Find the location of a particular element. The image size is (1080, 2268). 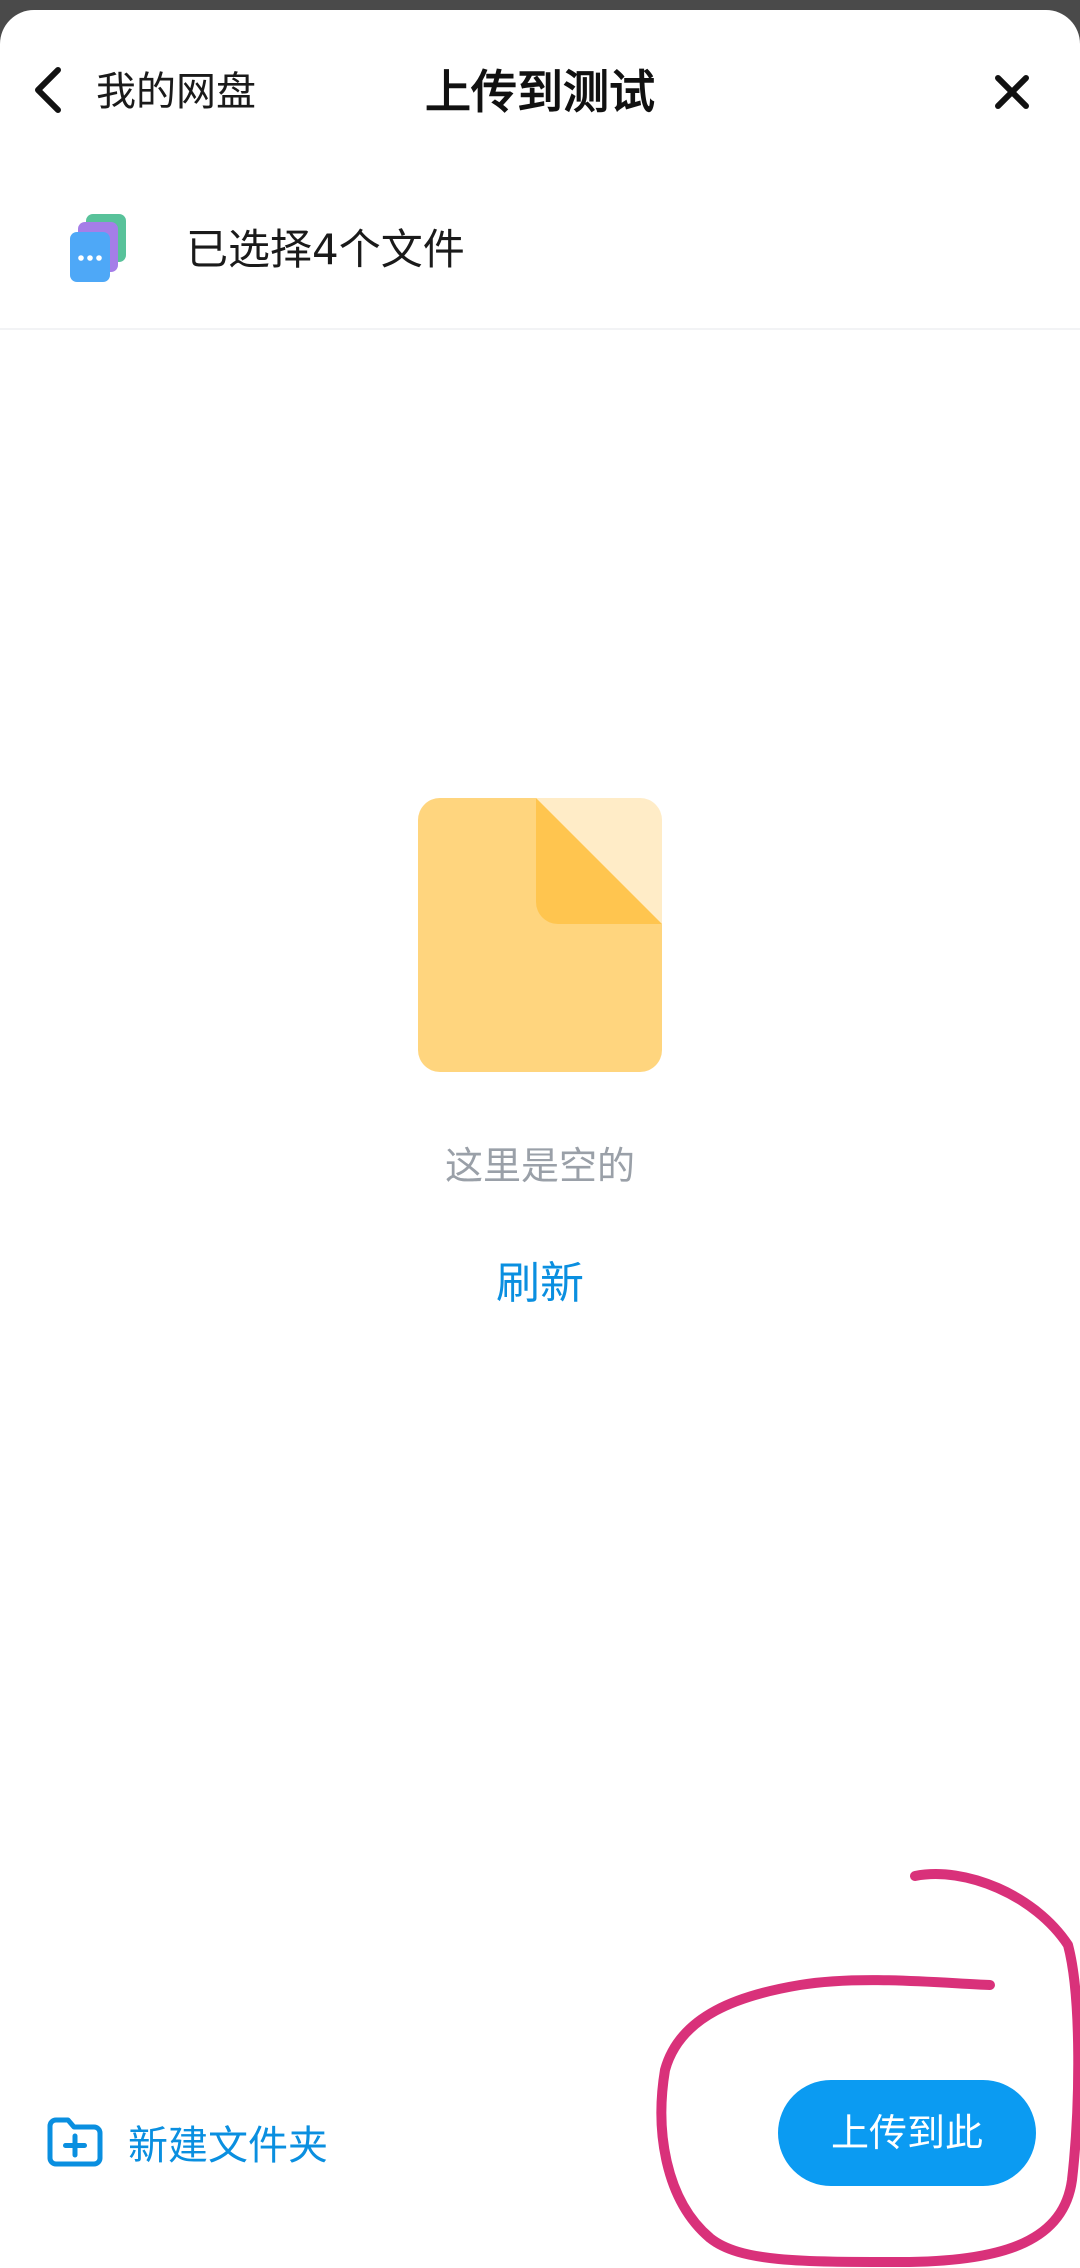

chevron-left-icon is located at coordinates (48, 90).